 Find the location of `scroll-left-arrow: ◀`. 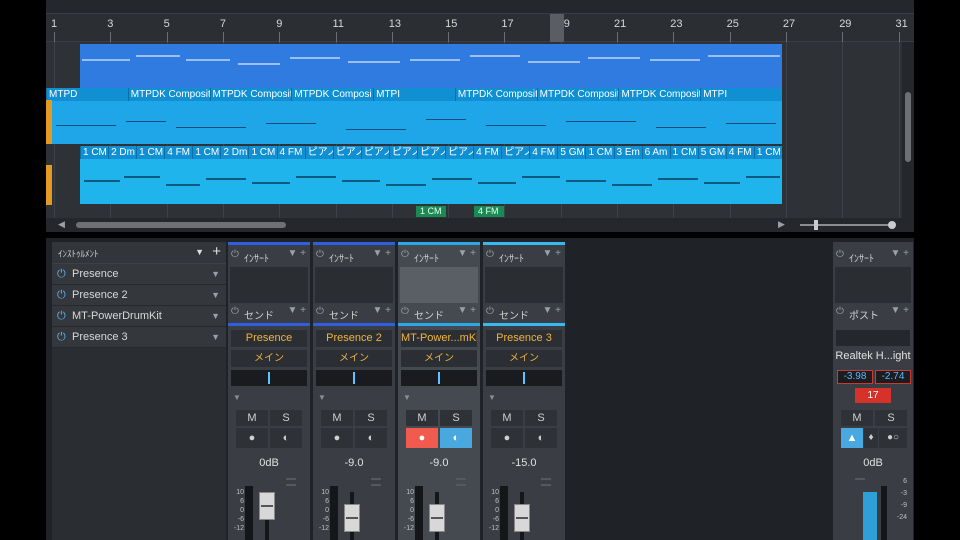

scroll-left-arrow: ◀ is located at coordinates (61, 224).